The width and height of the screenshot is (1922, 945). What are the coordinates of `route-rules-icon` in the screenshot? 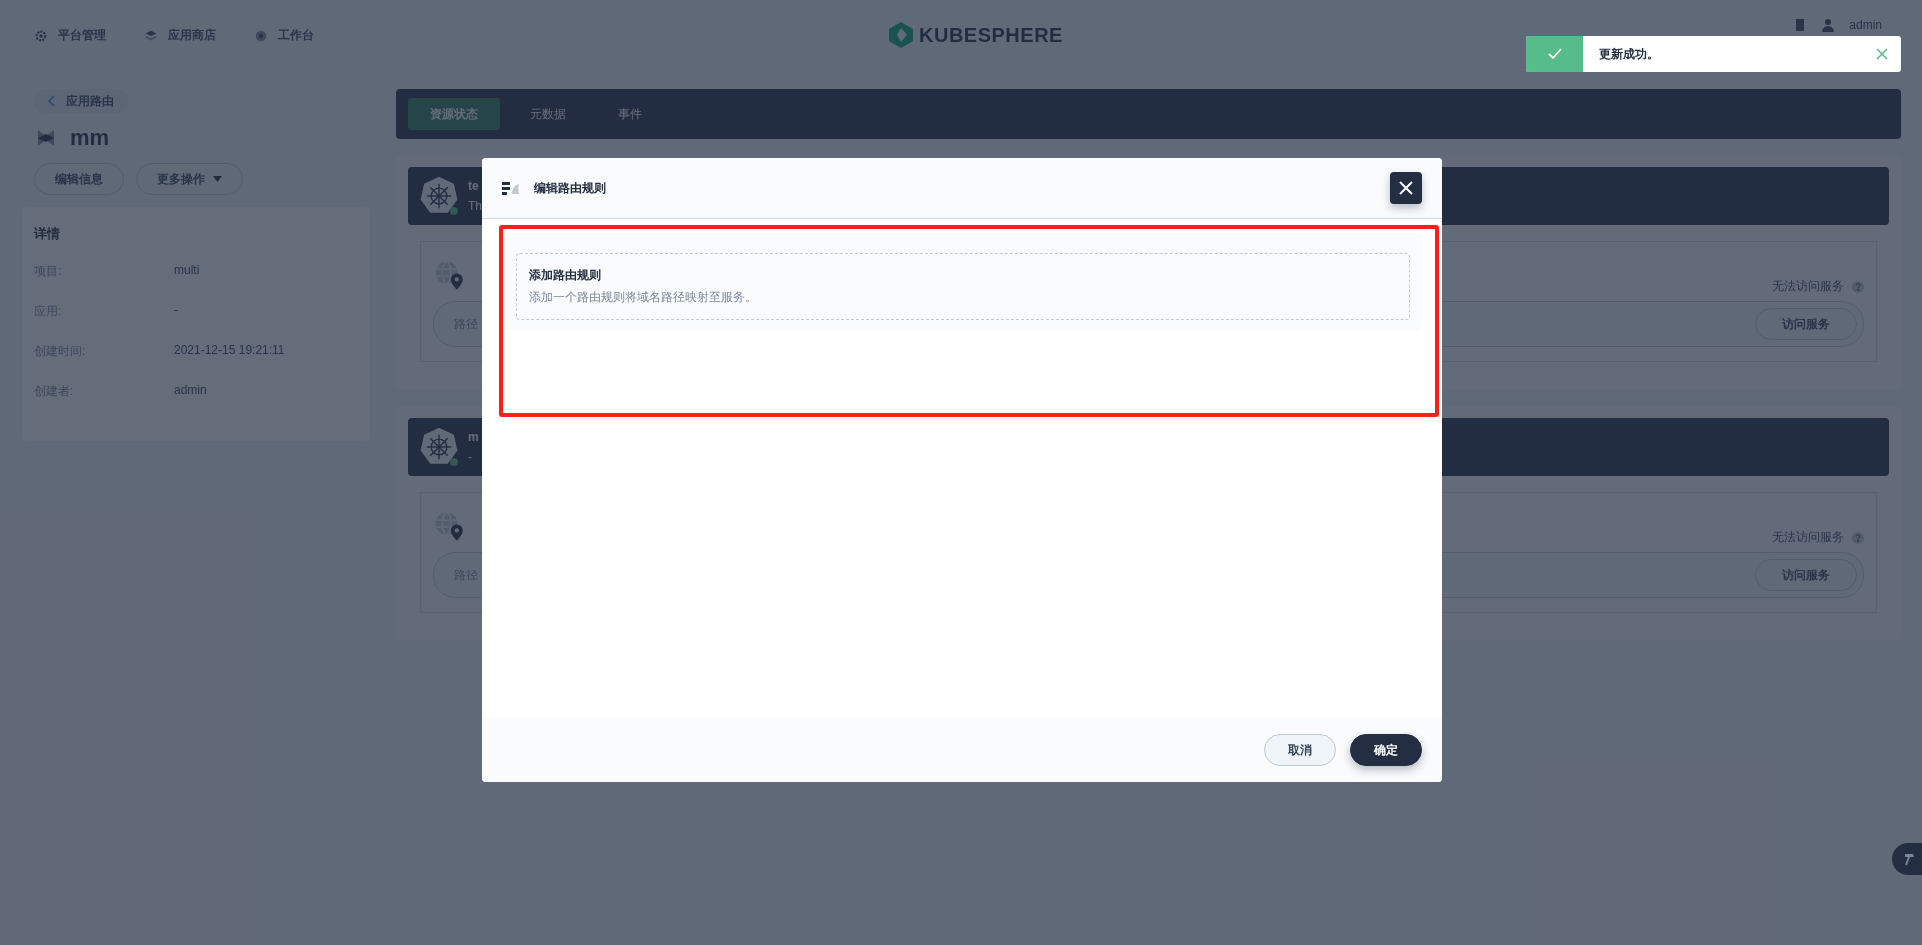 It's located at (511, 188).